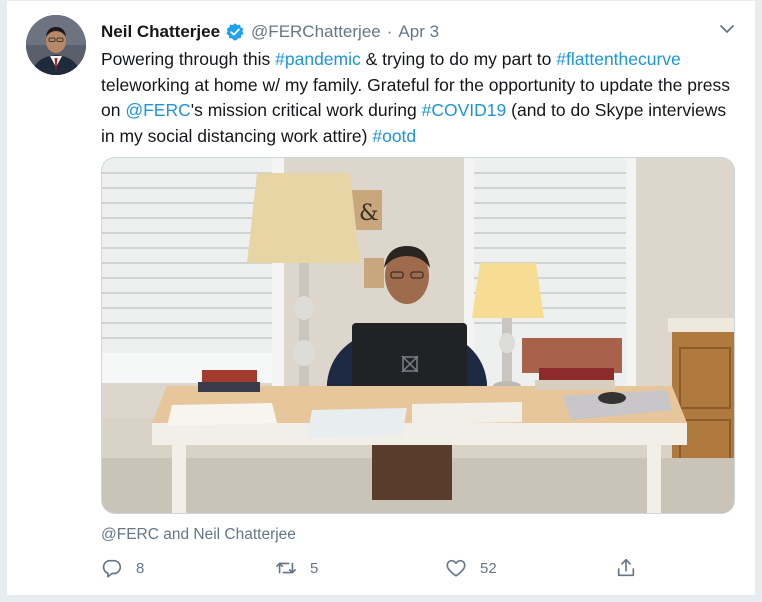 The height and width of the screenshot is (602, 762). What do you see at coordinates (488, 568) in the screenshot?
I see `like-count: 52` at bounding box center [488, 568].